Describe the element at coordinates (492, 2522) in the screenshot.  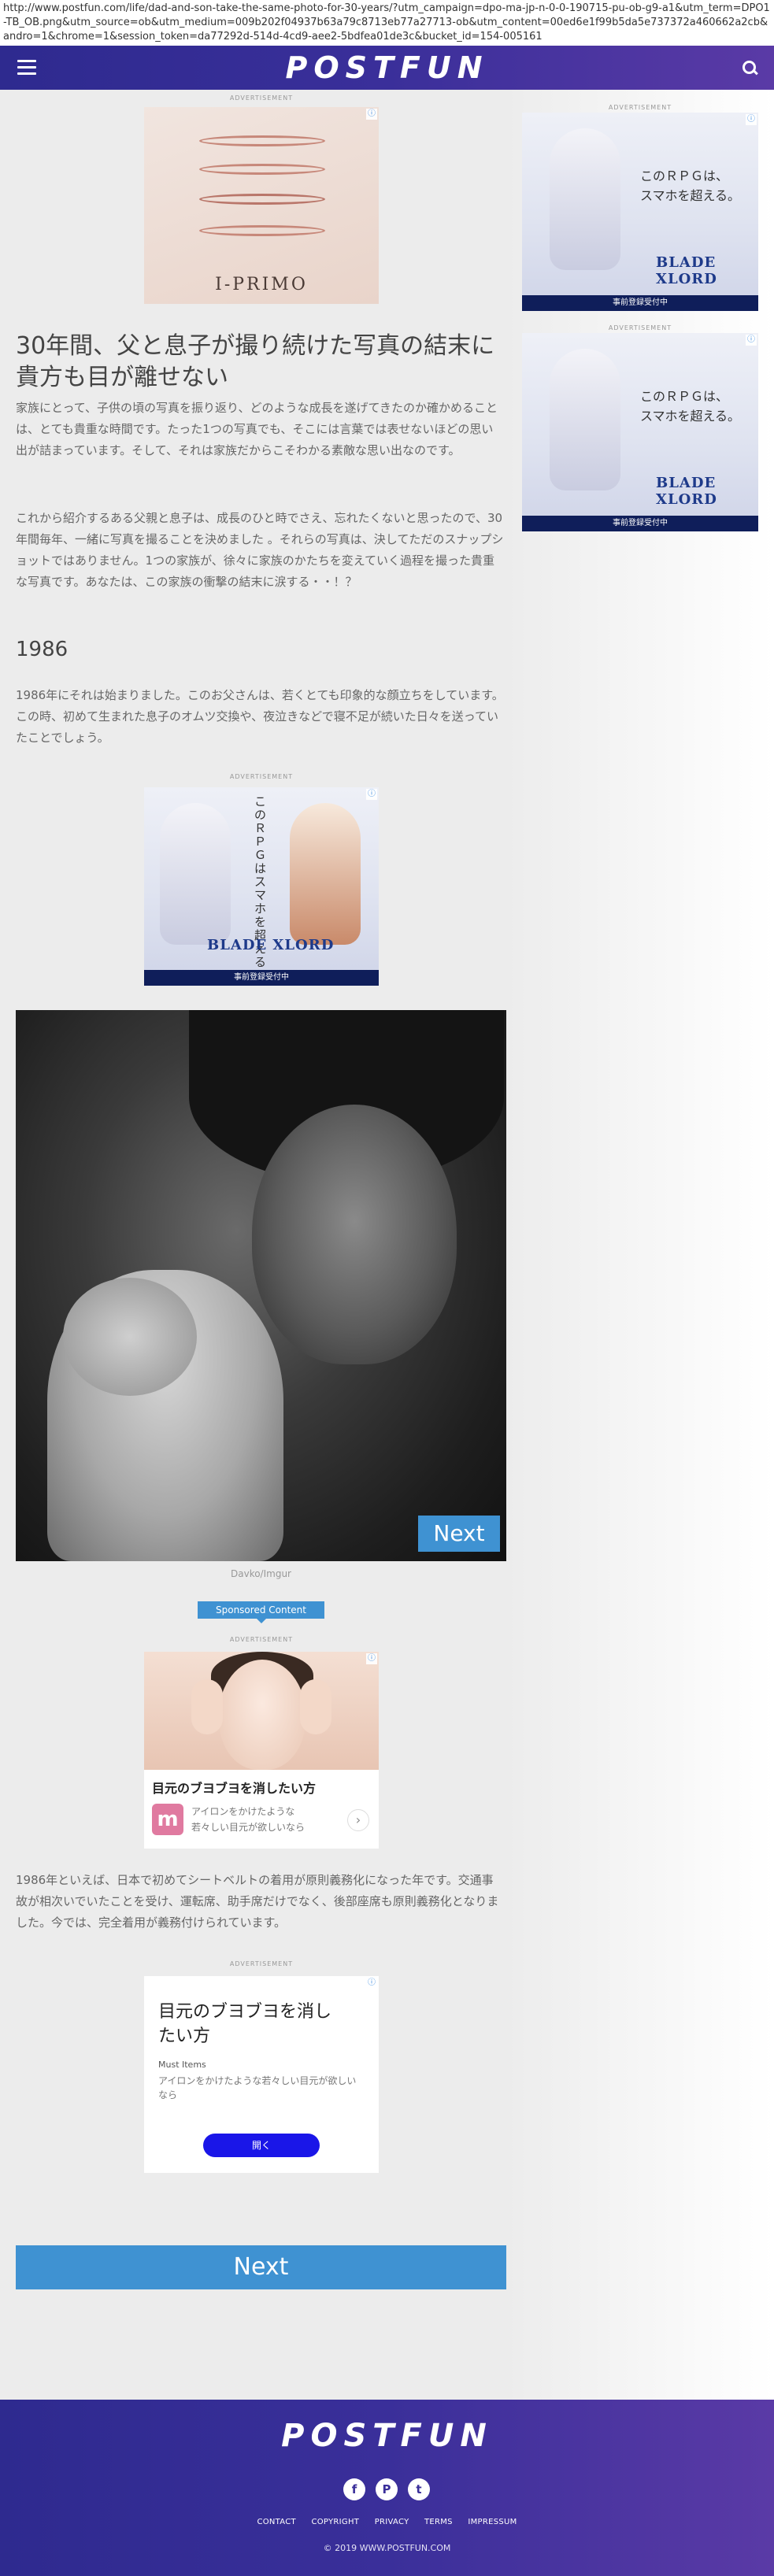
I see `footer-link-impressum: IMPRESSUM` at that location.